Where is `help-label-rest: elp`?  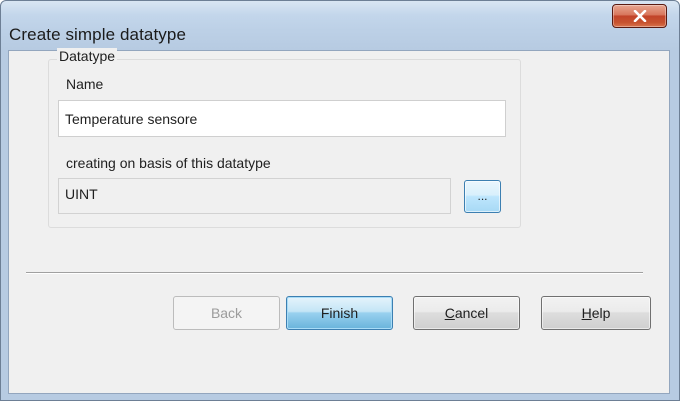
help-label-rest: elp is located at coordinates (601, 313).